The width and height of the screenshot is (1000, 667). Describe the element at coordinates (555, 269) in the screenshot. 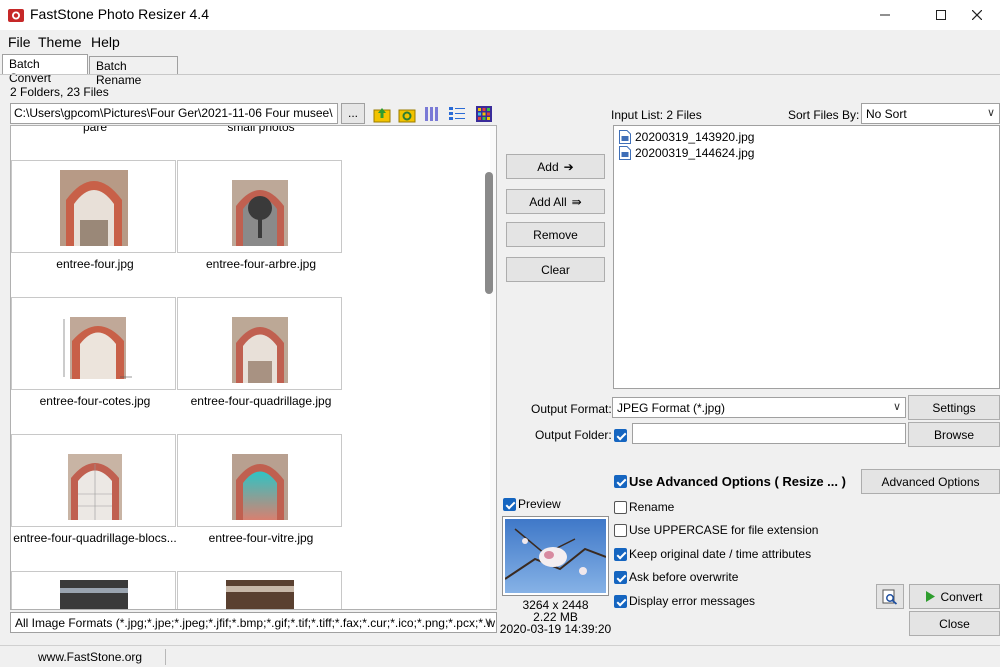

I see `clear-button: Clear` at that location.